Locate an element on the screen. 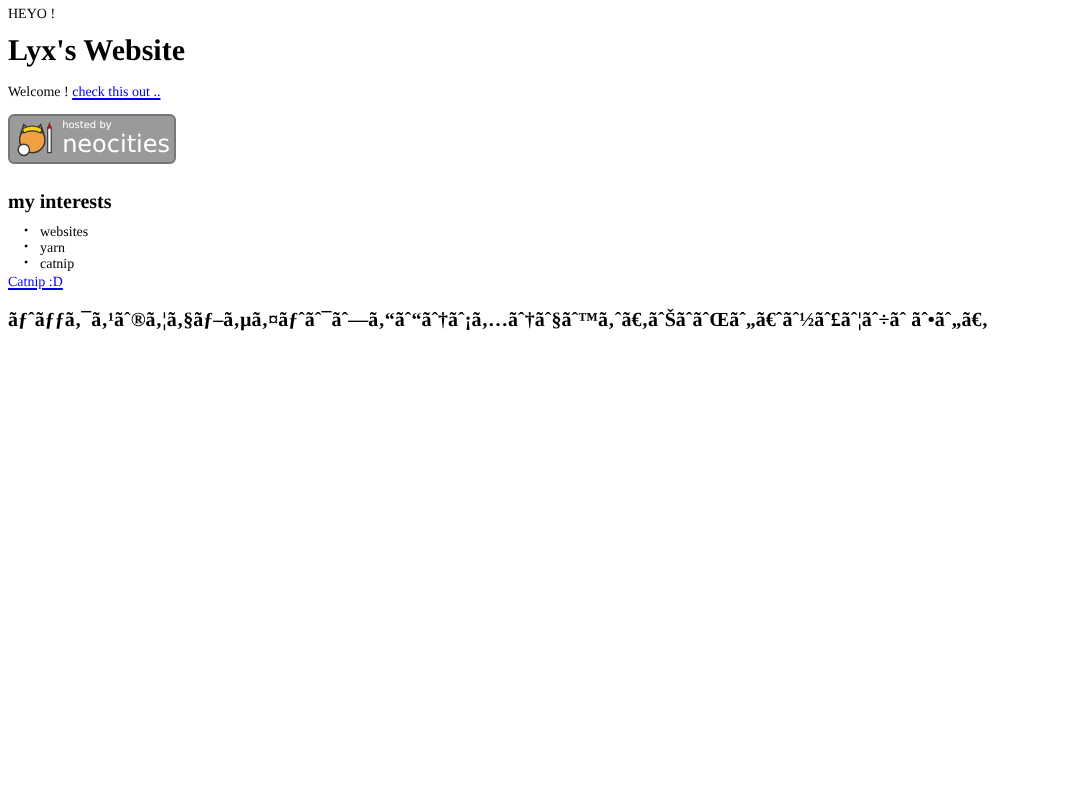 Image resolution: width=1080 pixels, height=810 pixels. garbled-heading: ãƒˆãƒƒã‚¯ã‚¹ãˆ®ã‚¦ã‚§ãƒ–ã‚µã‚¤ãƒˆãˆ¯ãˆ—ã‚“ãˆ“ãˆ†ãˆ¡ã‚…ãˆ†ãˆ§ãˆ™ã‚ˆã€‚ãˆŠãˆãˆŒãˆ„ã€ˆãˆ½ãˆ£ãˆ¦ãˆ÷ãˆ ãˆ•ãˆ„ã€‚ is located at coordinates (499, 320).